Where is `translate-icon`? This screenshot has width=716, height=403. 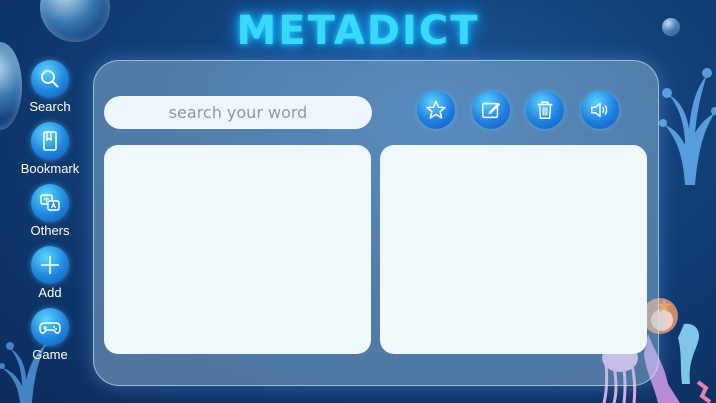
translate-icon is located at coordinates (50, 203).